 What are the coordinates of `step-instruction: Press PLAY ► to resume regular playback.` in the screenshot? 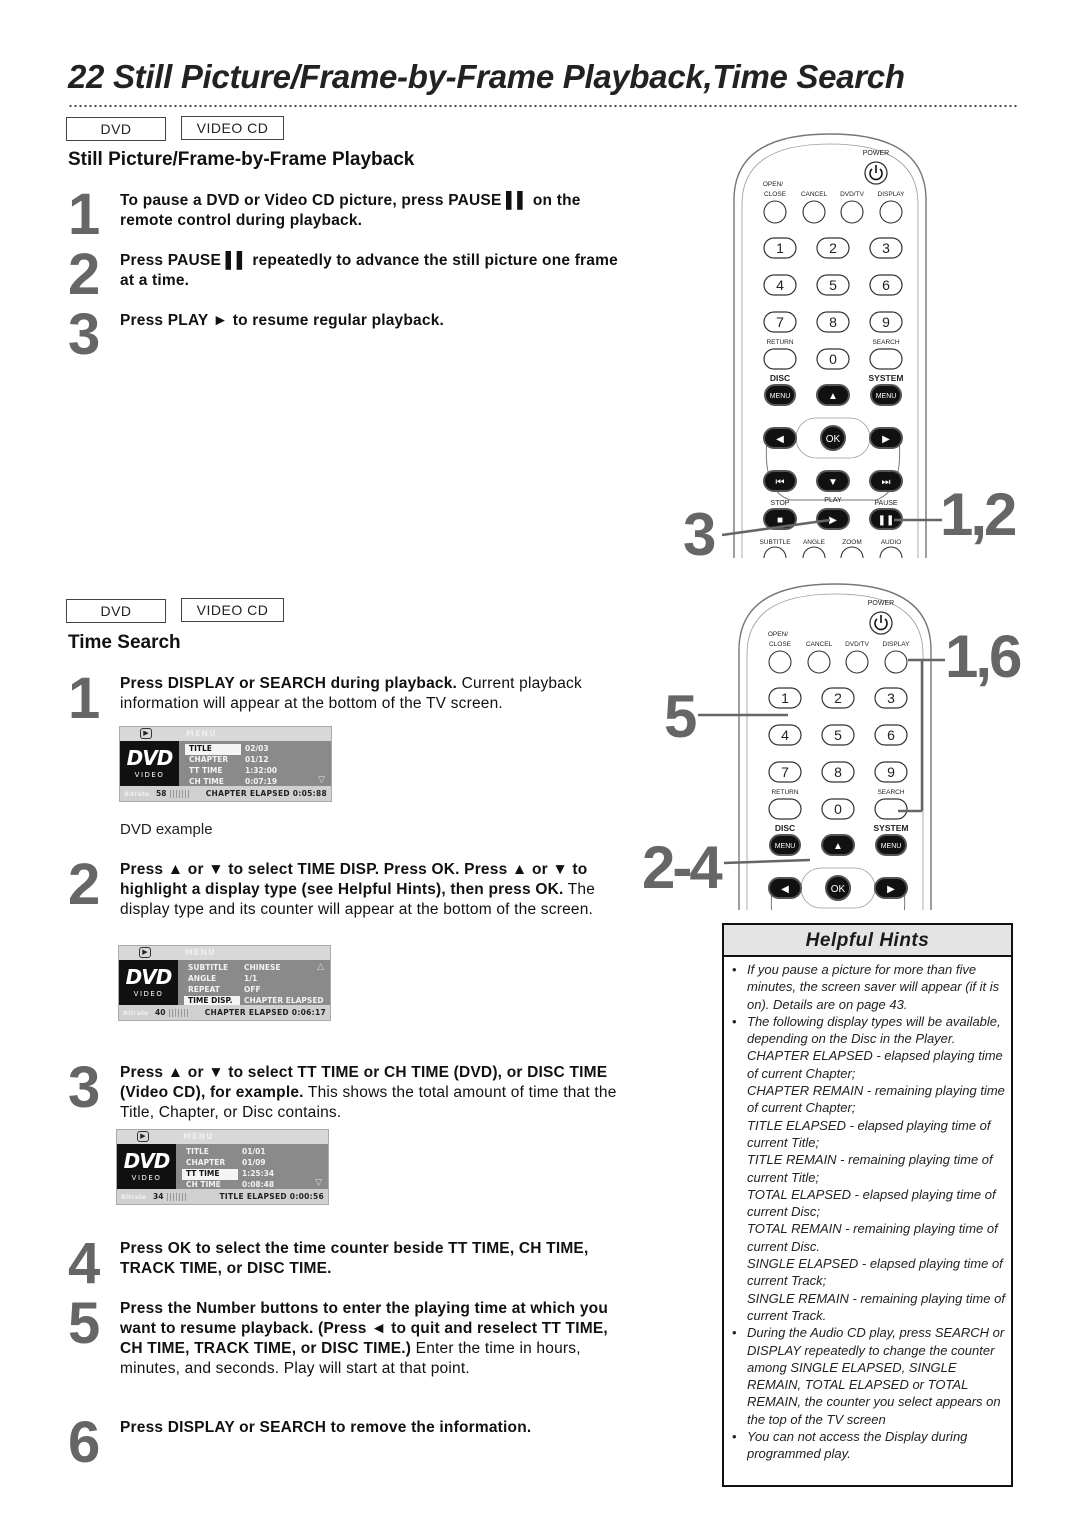 It's located at (282, 320).